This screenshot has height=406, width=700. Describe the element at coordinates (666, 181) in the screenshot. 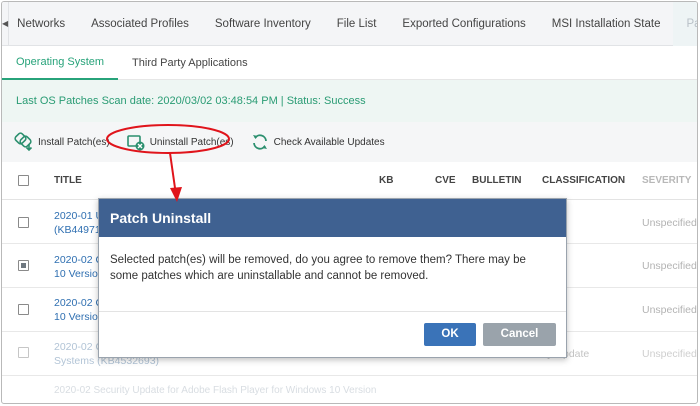

I see `column-severity: SEVERITY` at that location.